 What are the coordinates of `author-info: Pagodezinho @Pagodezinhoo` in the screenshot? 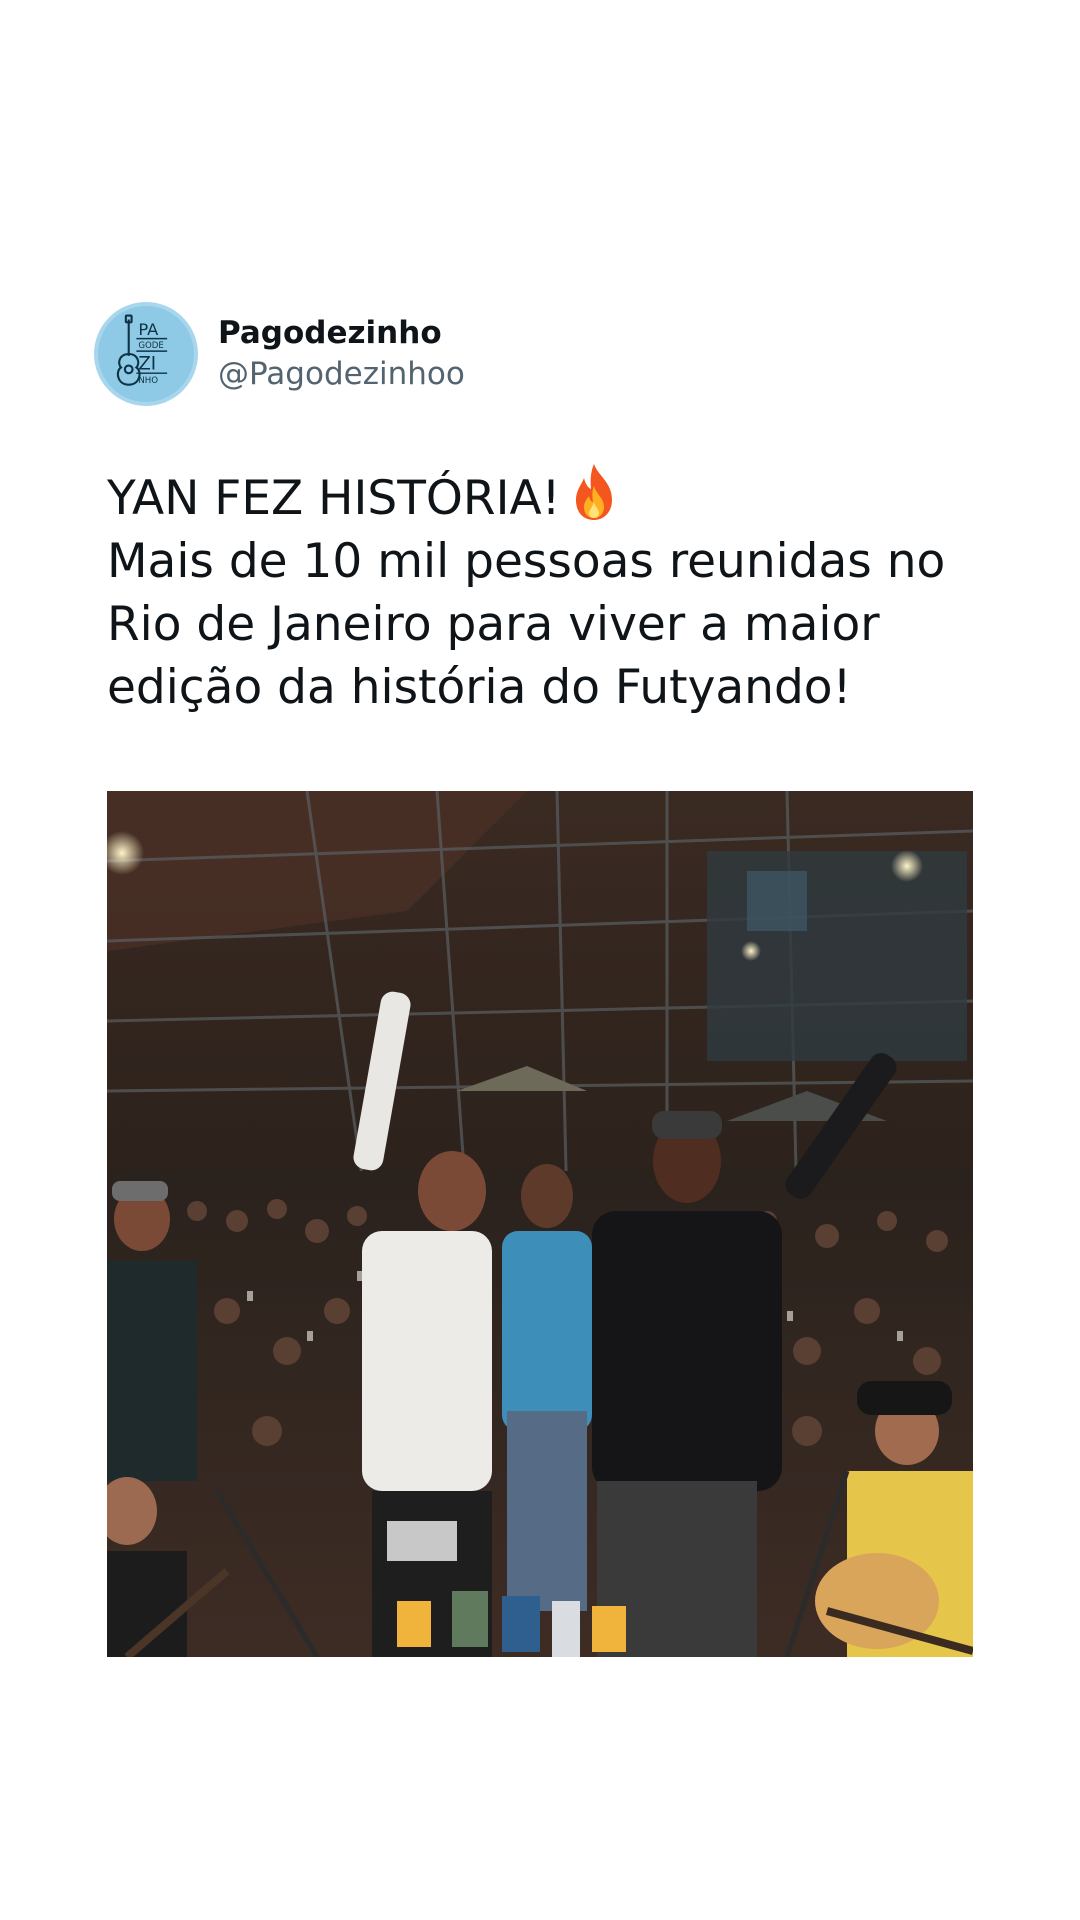 It's located at (341, 354).